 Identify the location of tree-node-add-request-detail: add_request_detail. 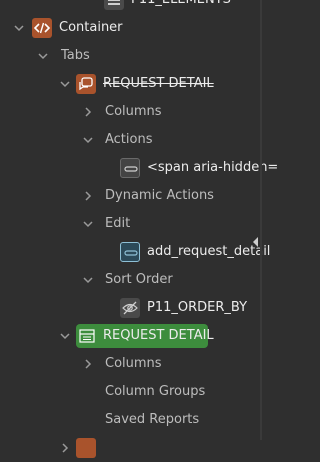
(135, 252).